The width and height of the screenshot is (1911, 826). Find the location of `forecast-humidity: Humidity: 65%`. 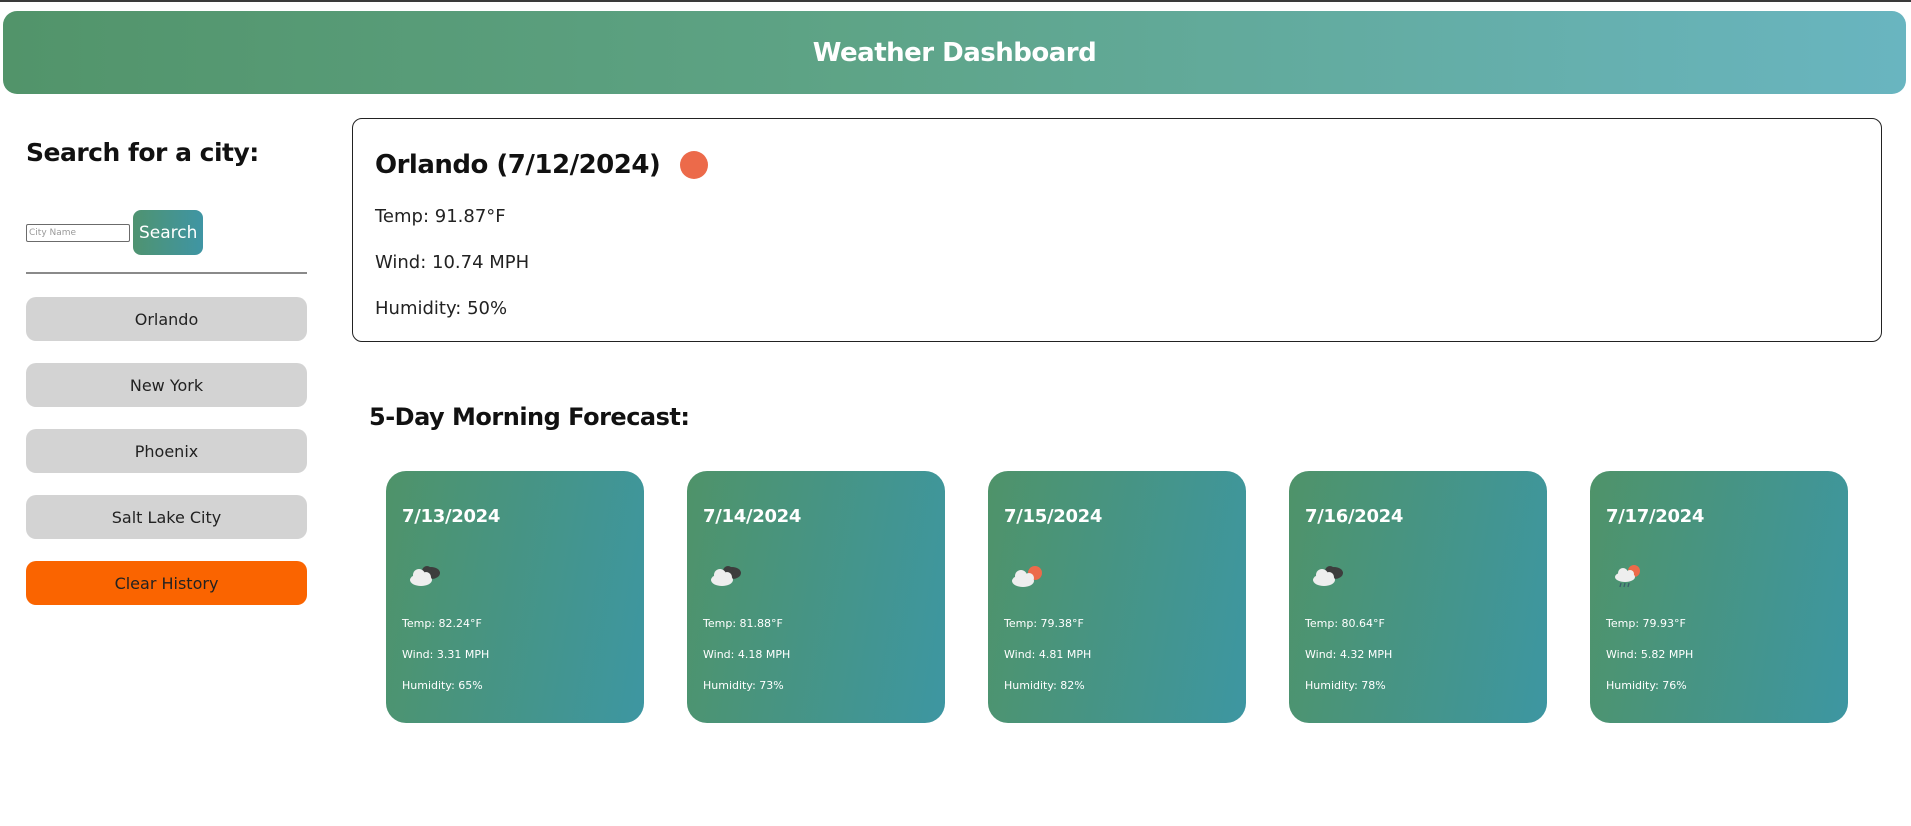

forecast-humidity: Humidity: 65% is located at coordinates (442, 685).